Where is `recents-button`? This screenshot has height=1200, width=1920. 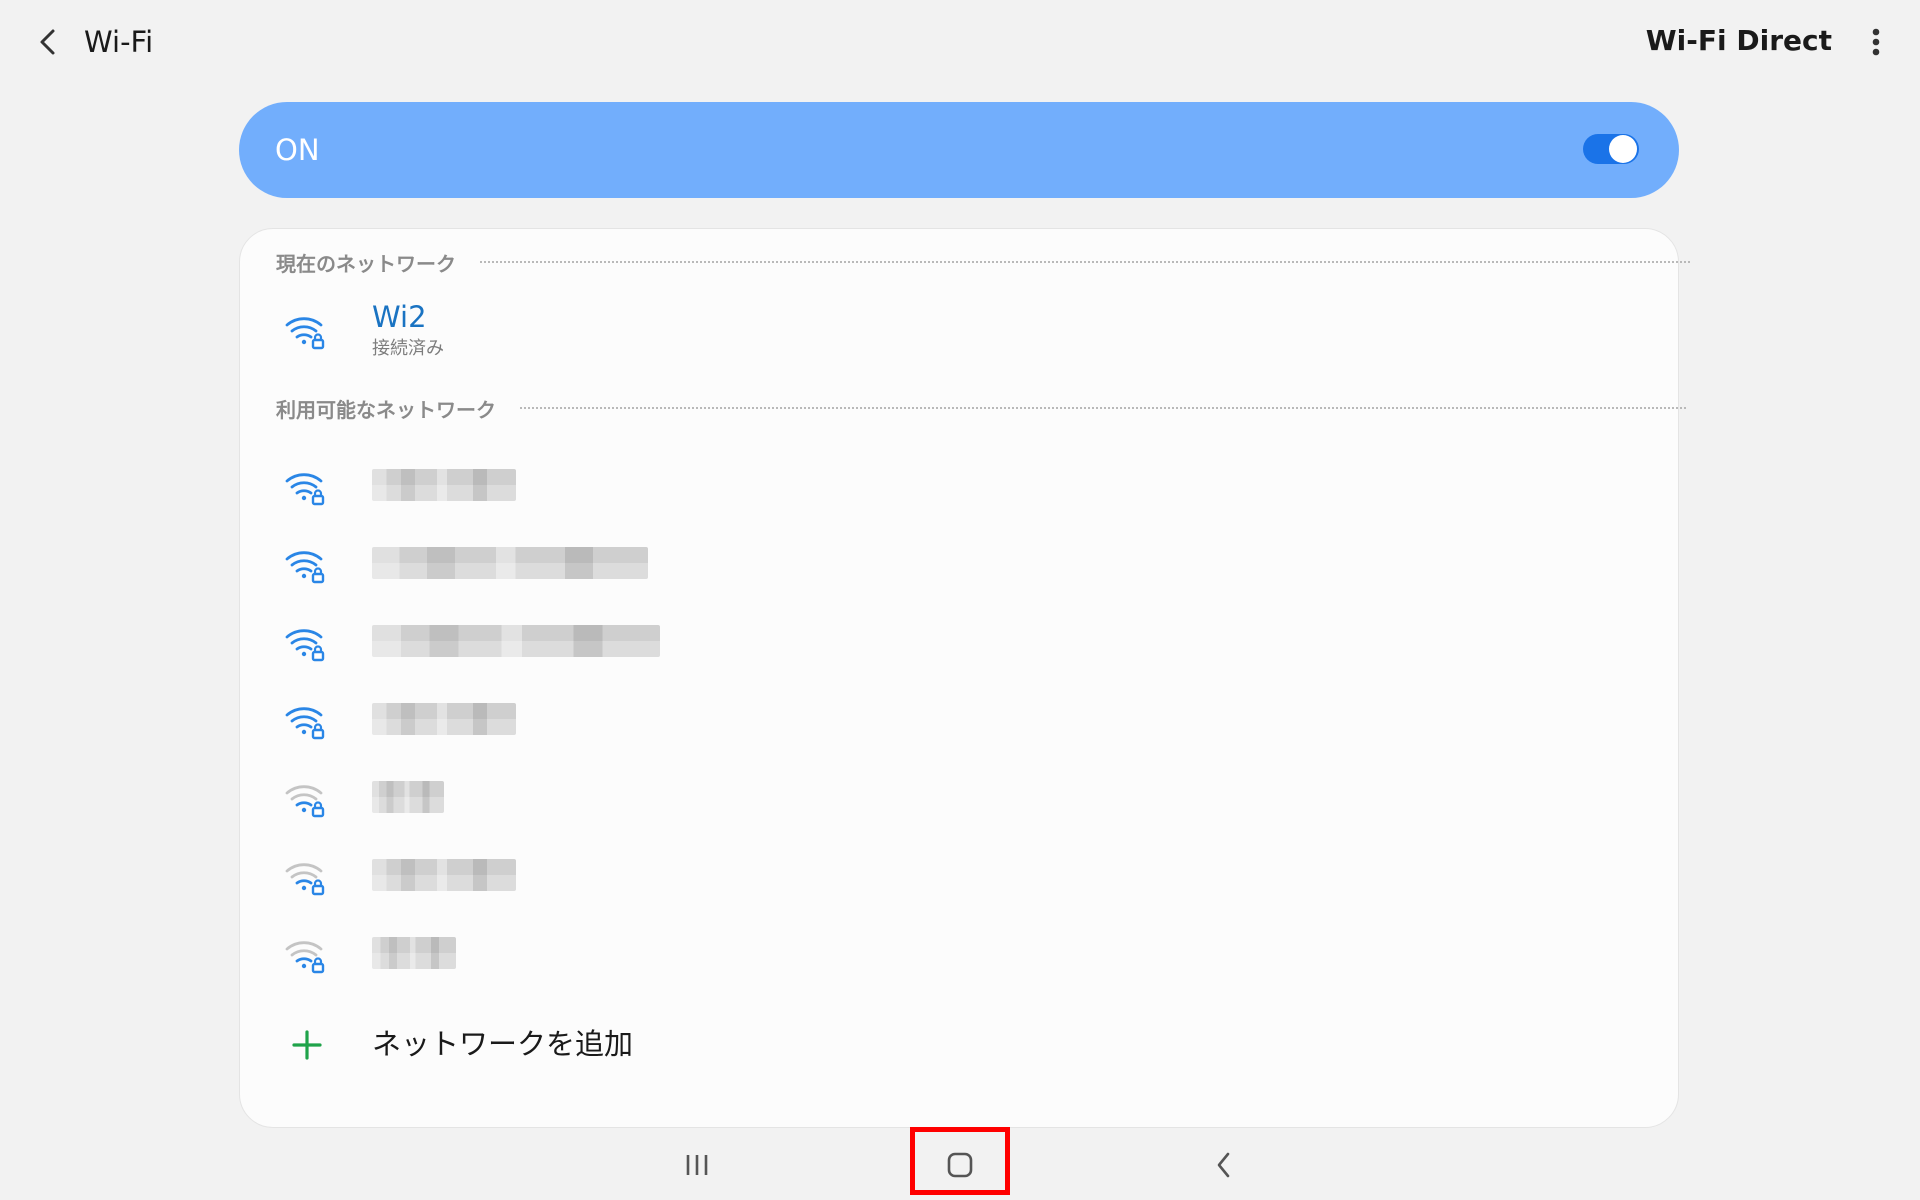
recents-button is located at coordinates (697, 1165).